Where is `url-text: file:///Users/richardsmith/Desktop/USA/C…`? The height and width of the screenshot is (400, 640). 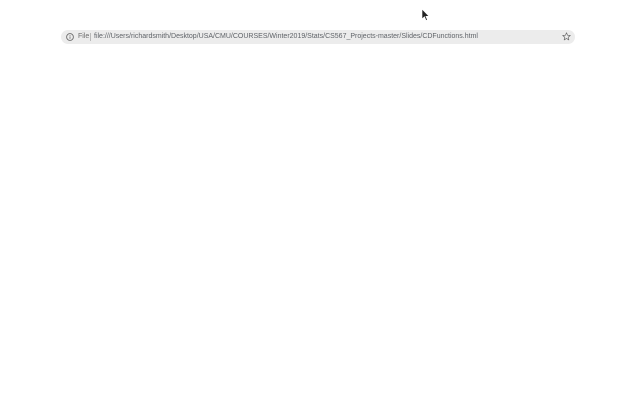
url-text: file:///Users/richardsmith/Desktop/USA/C… is located at coordinates (326, 37).